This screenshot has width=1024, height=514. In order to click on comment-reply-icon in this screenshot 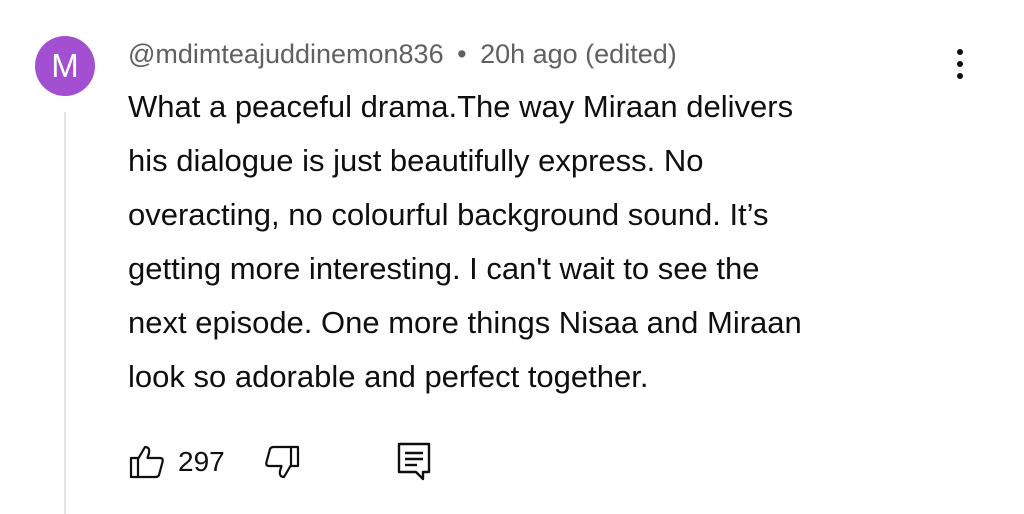, I will do `click(413, 461)`.